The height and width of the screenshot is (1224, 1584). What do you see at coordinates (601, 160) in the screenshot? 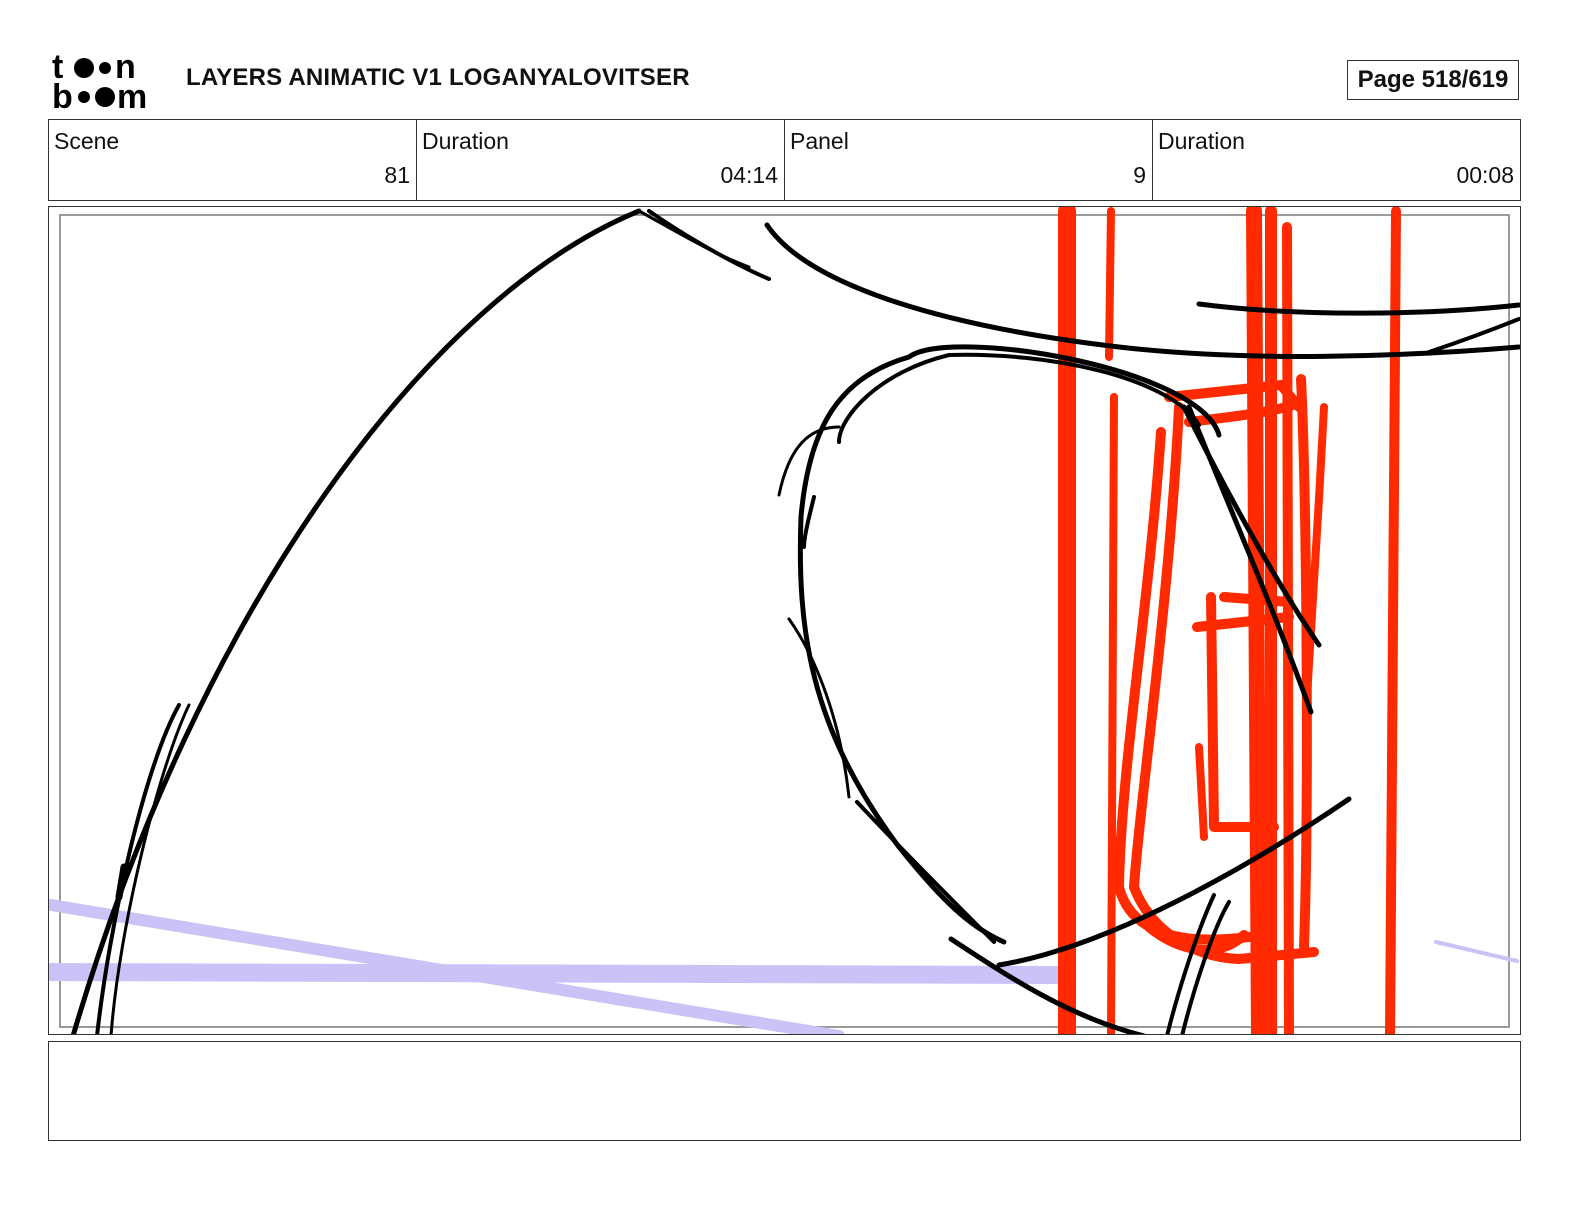
I see `scene-duration-cell: Duration 04:14` at bounding box center [601, 160].